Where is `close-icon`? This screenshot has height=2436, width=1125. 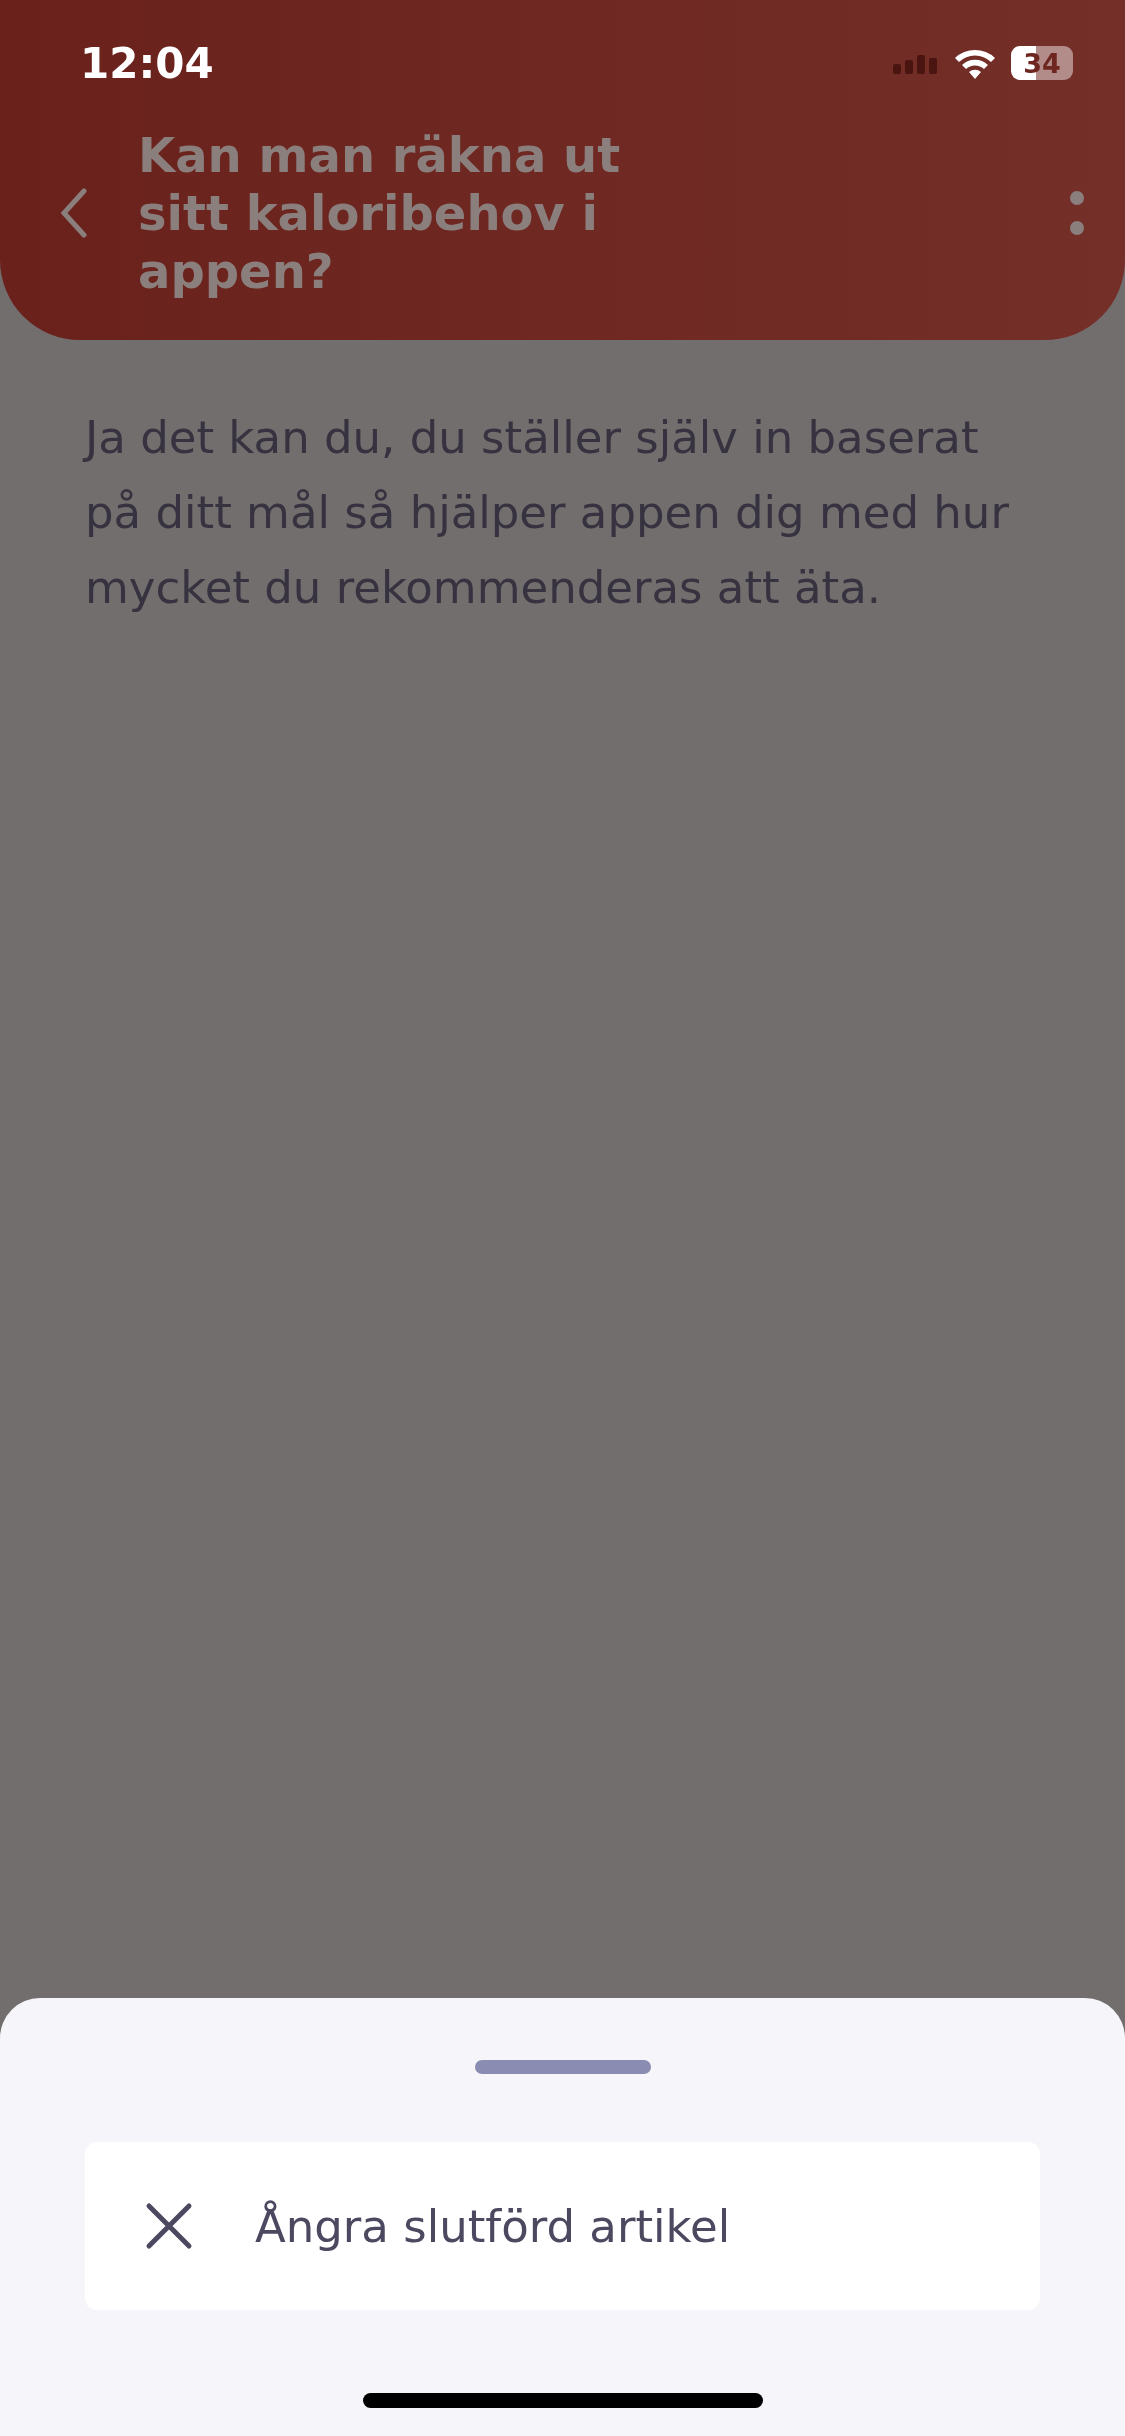
close-icon is located at coordinates (169, 2226).